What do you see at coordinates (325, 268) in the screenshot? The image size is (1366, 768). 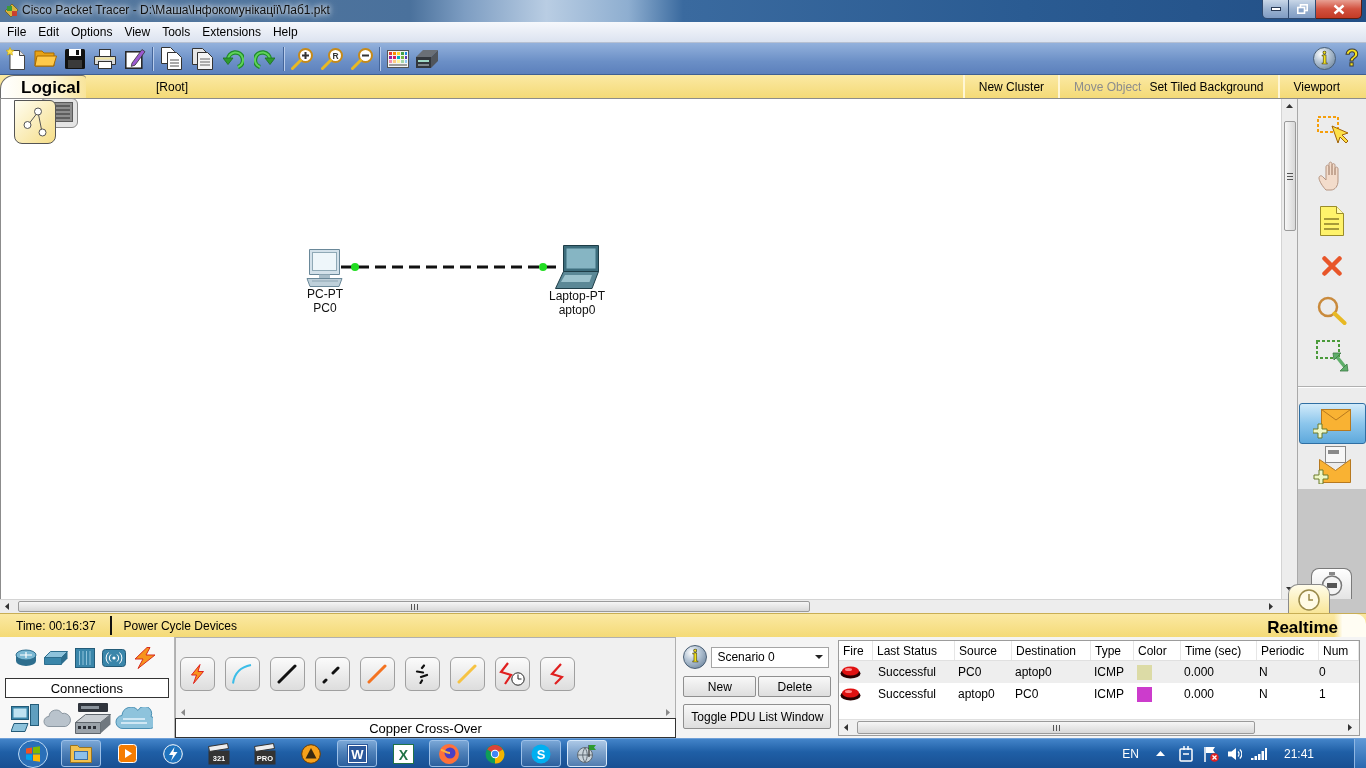 I see `desktop-computer-icon` at bounding box center [325, 268].